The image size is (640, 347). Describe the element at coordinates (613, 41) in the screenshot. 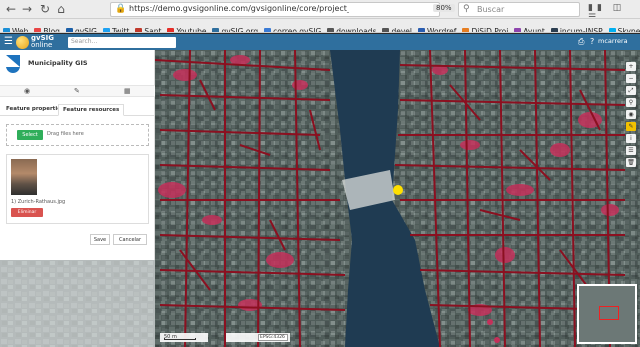

I see `user-menu: mcarrera` at that location.